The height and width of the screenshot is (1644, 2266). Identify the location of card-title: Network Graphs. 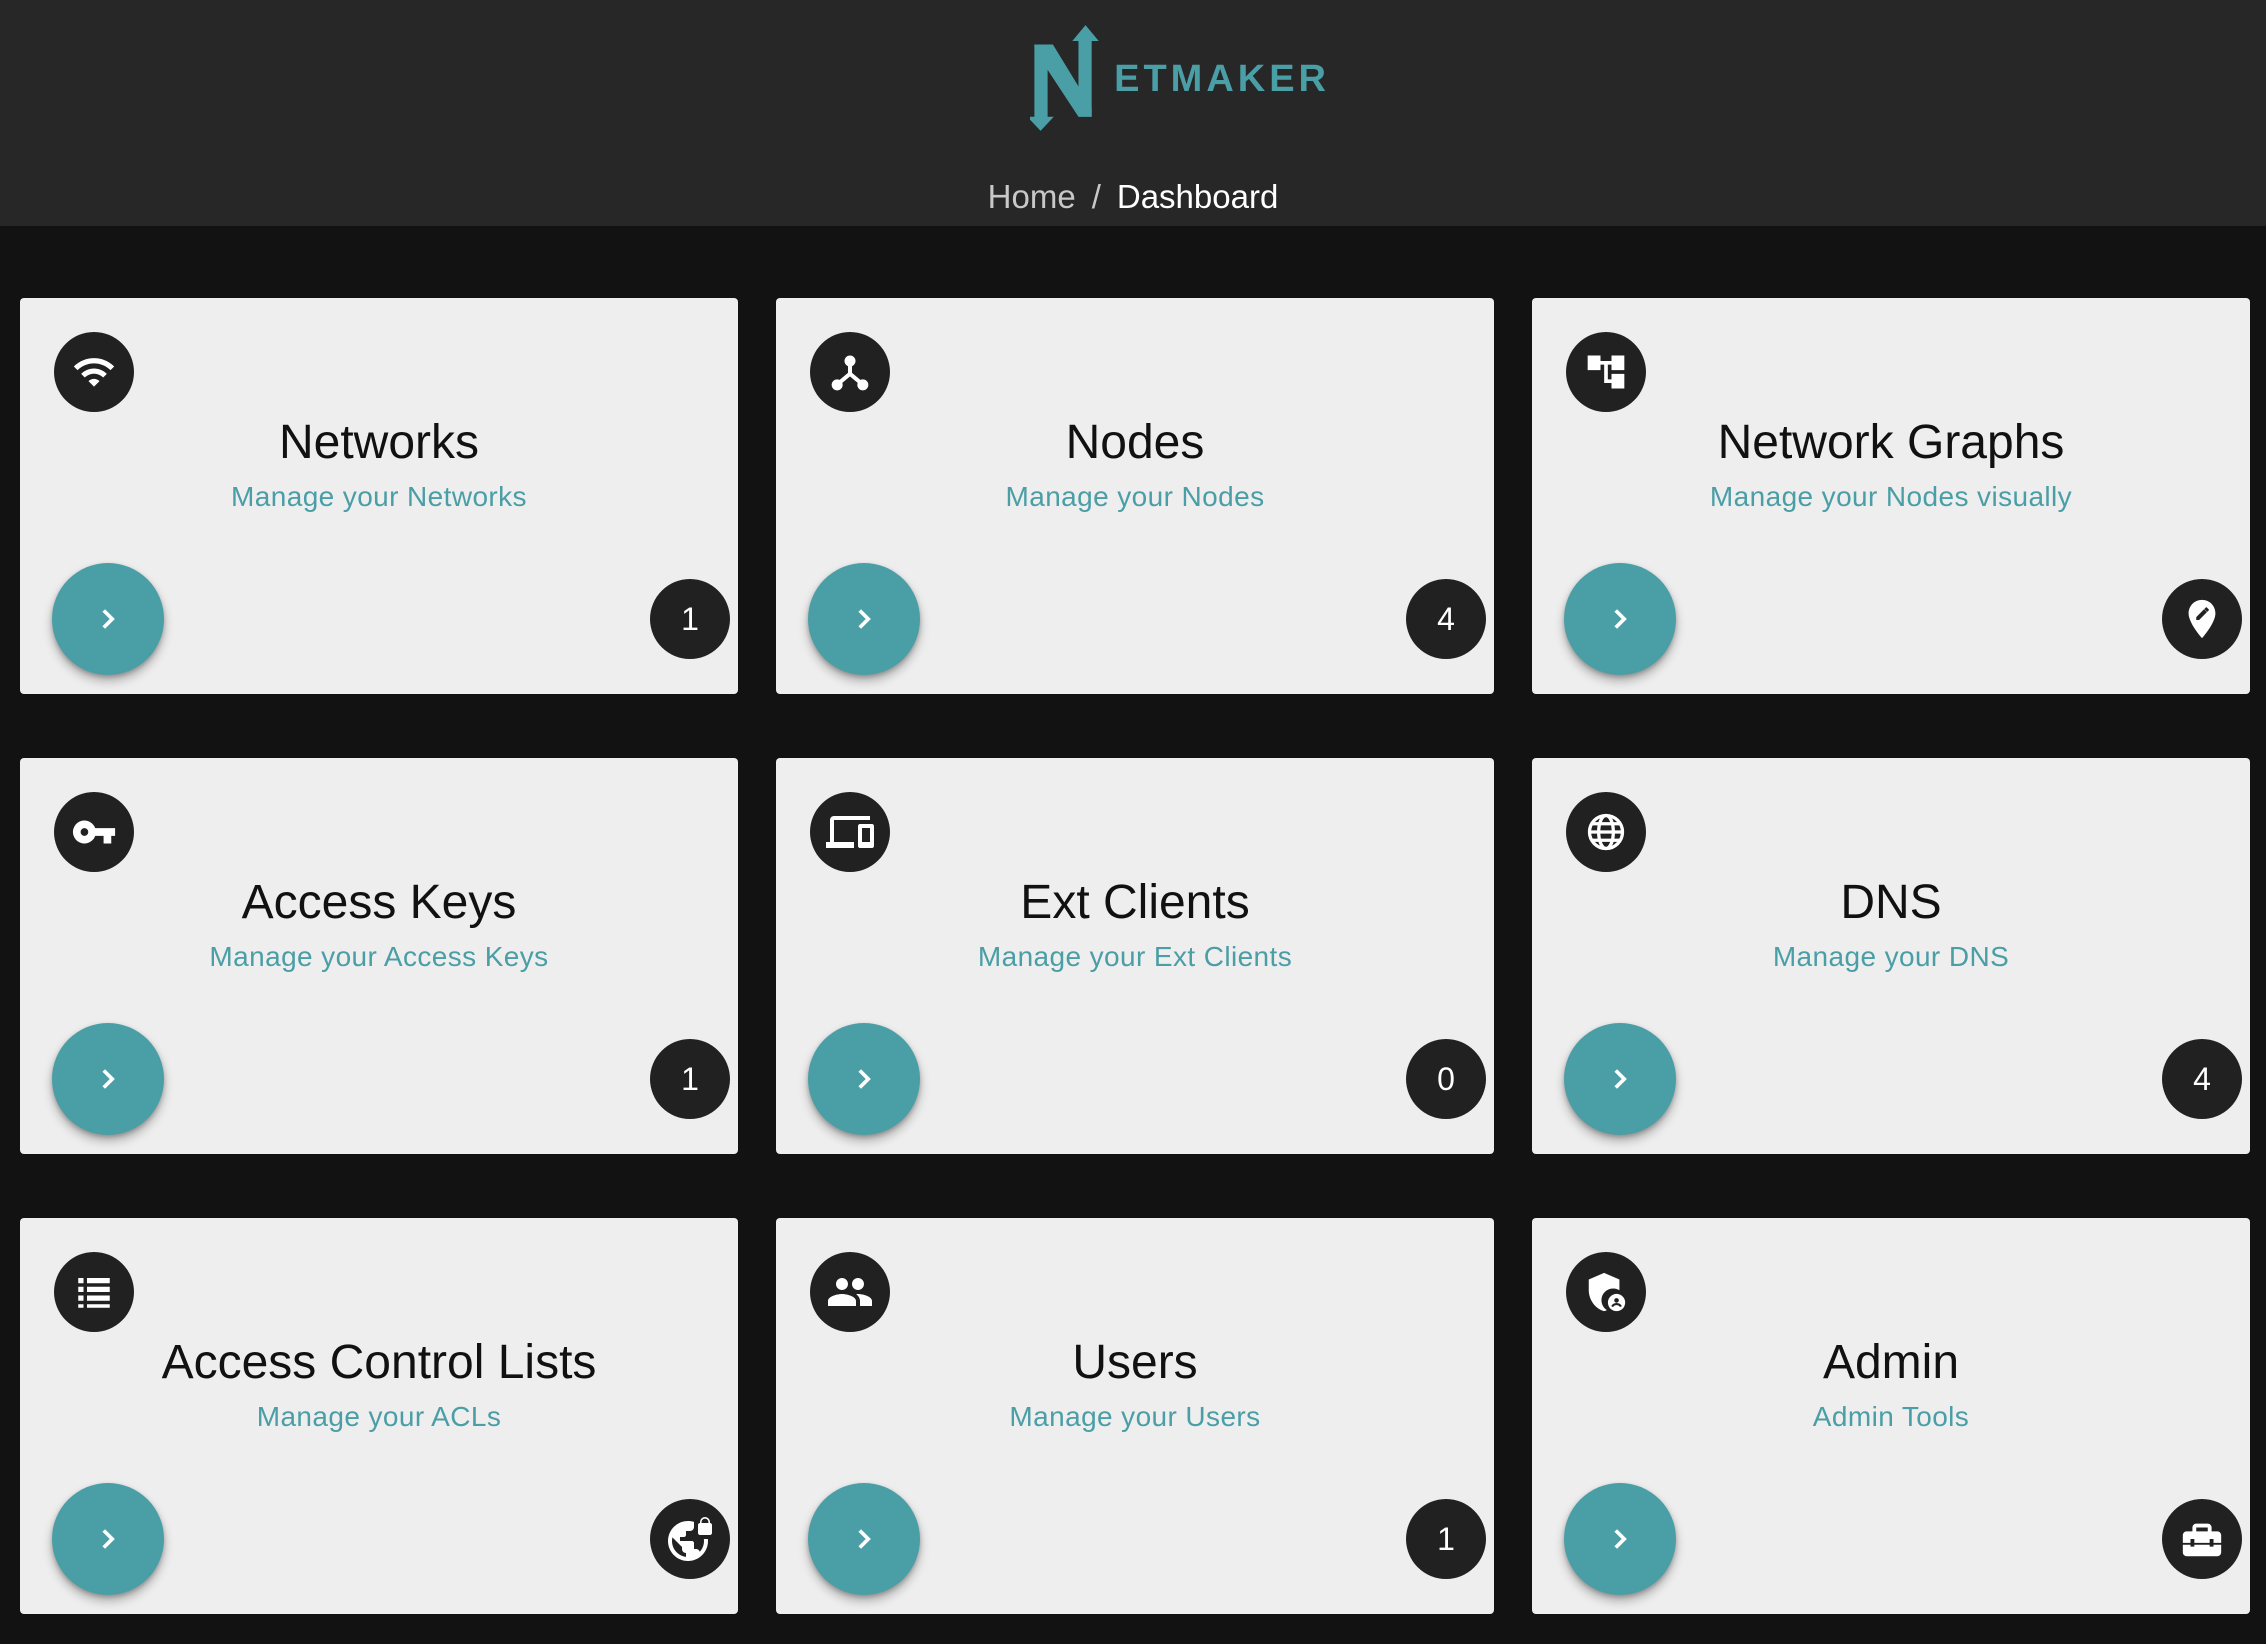
(1891, 442).